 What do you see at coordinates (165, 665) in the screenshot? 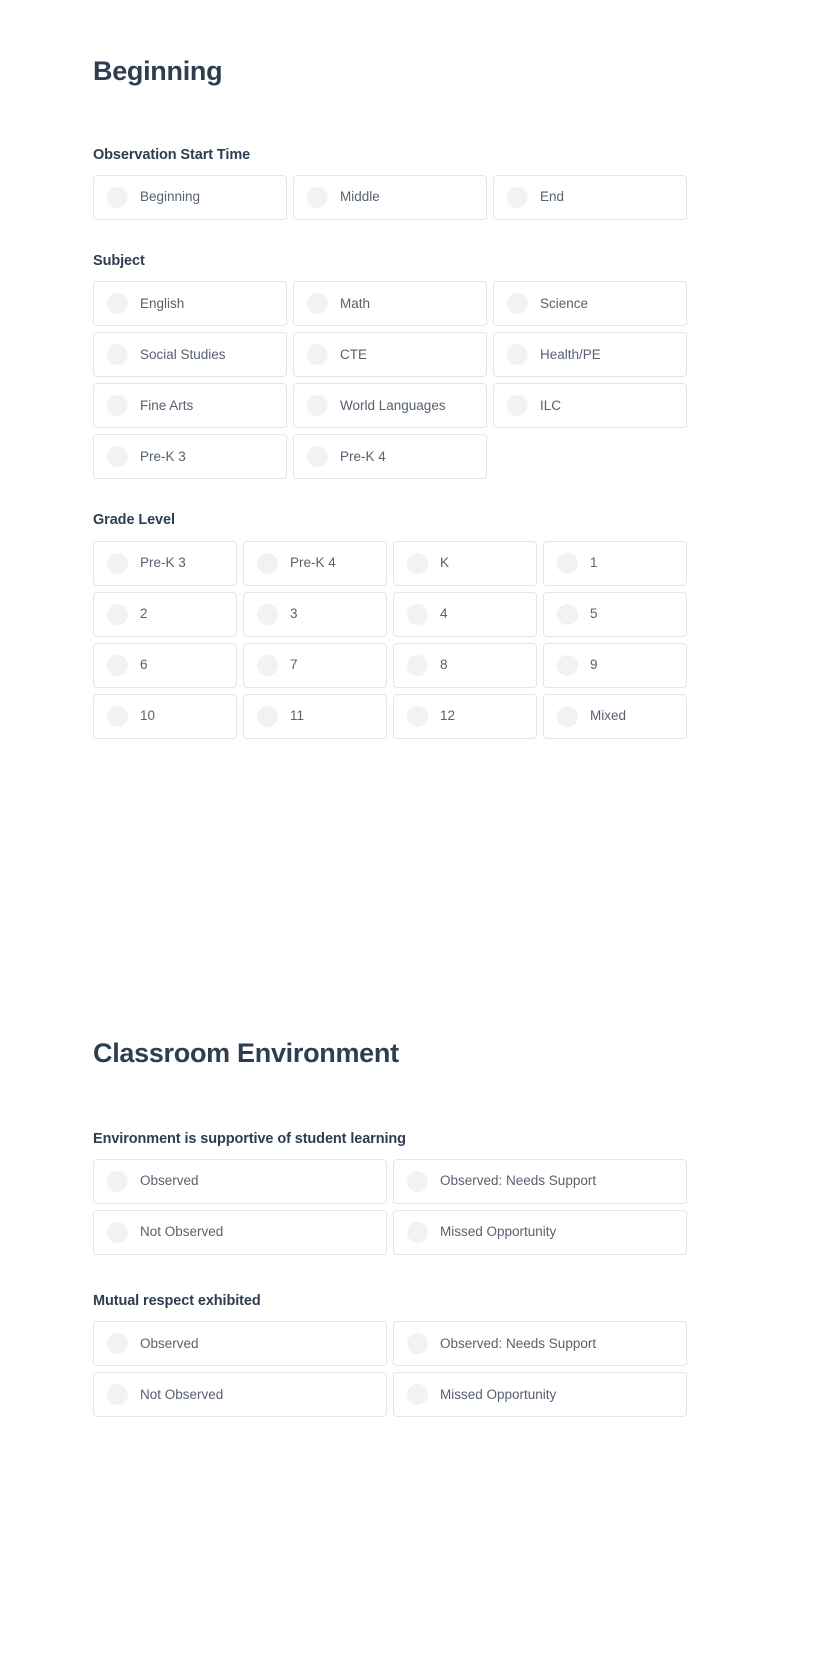
I see `option-card-grade-6: 6` at bounding box center [165, 665].